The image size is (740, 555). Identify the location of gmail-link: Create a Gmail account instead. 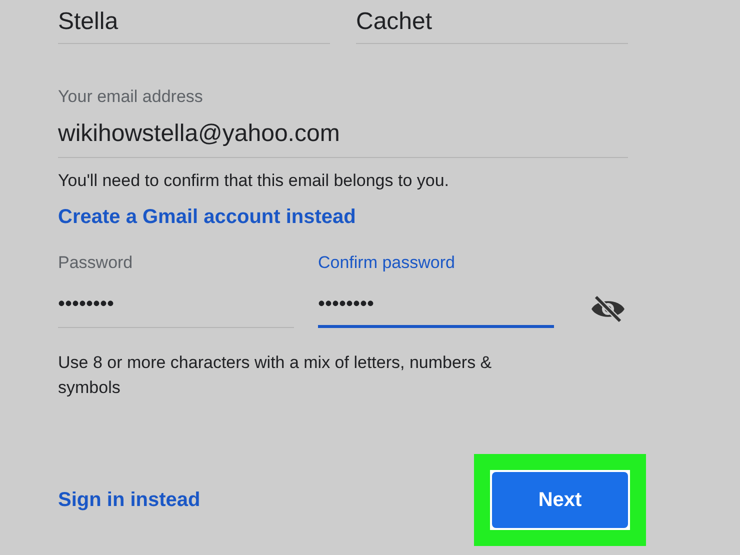
(207, 217).